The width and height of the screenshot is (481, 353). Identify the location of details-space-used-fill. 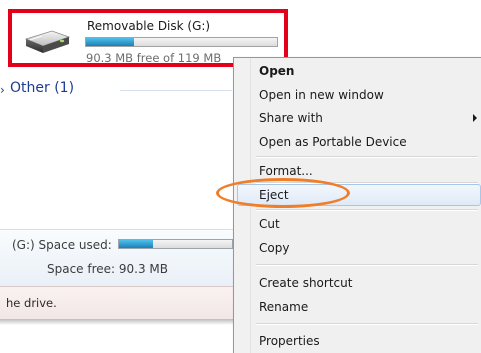
(136, 244).